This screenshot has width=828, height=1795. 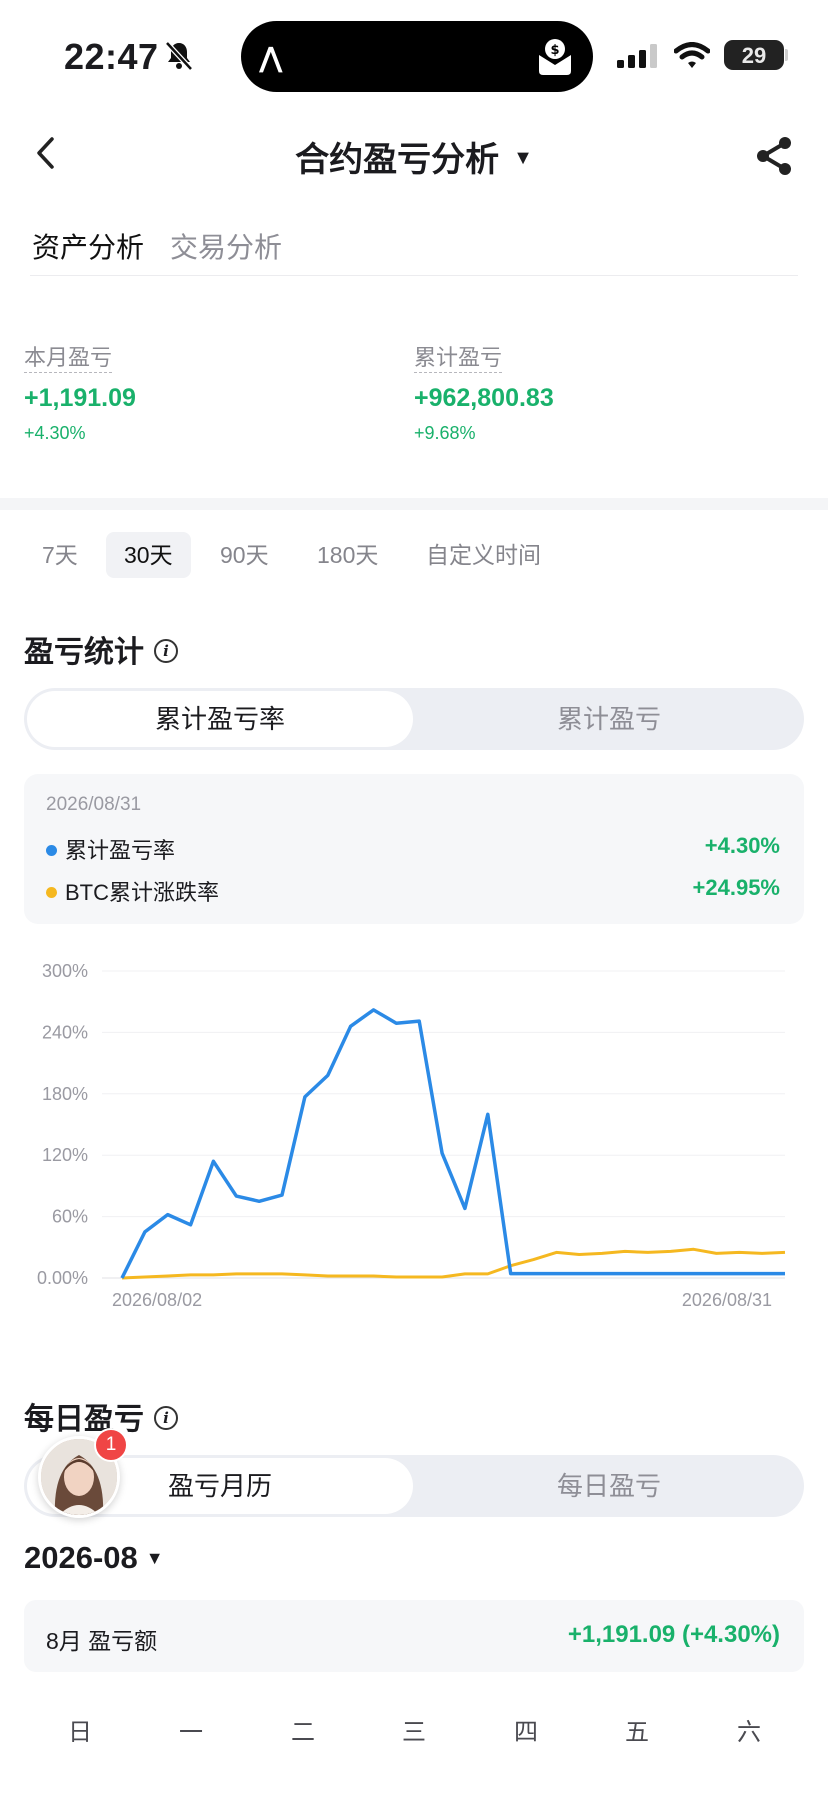 I want to click on notification-badge: 1, so click(x=111, y=1445).